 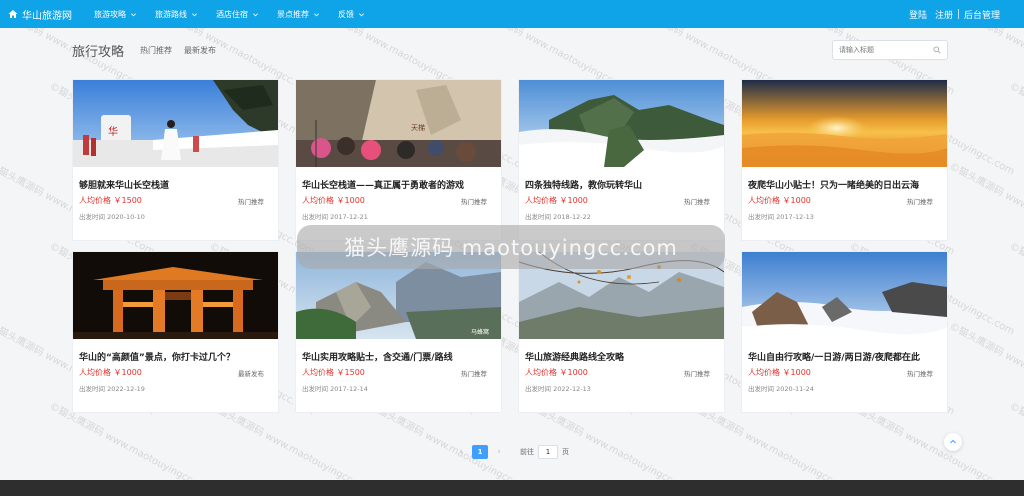 I want to click on card-title: 华山旅游经典路线全攻略, so click(x=574, y=356).